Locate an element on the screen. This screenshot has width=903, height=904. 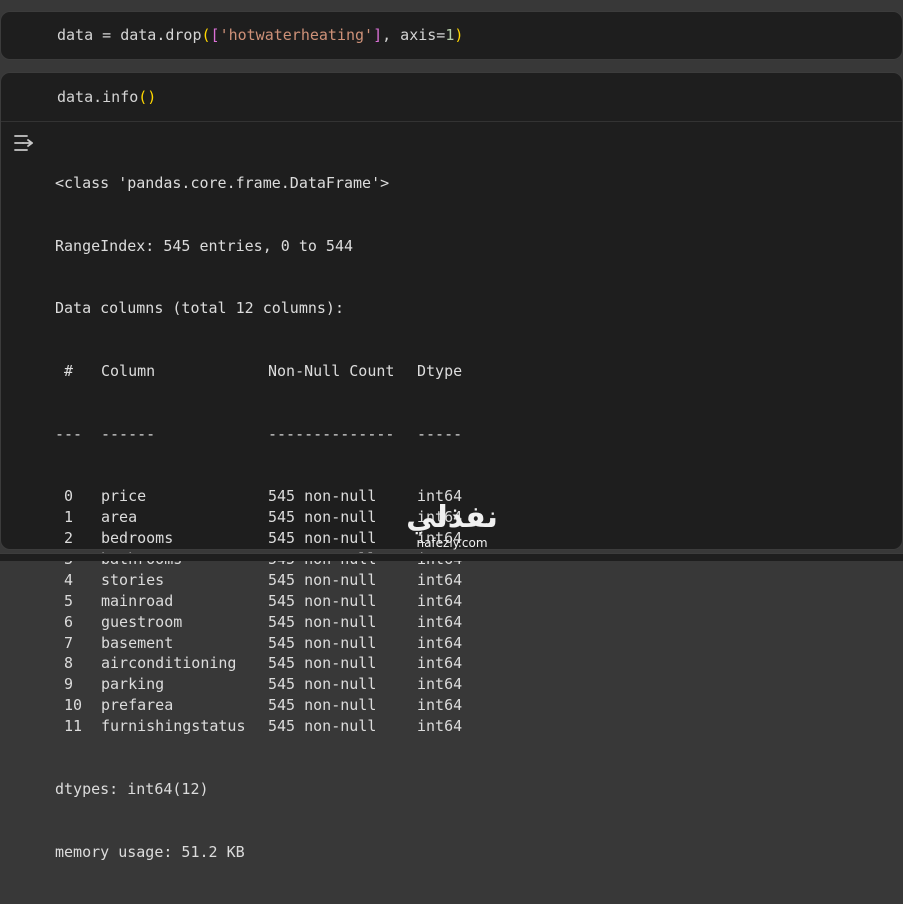
row-index: 1 is located at coordinates (64, 517).